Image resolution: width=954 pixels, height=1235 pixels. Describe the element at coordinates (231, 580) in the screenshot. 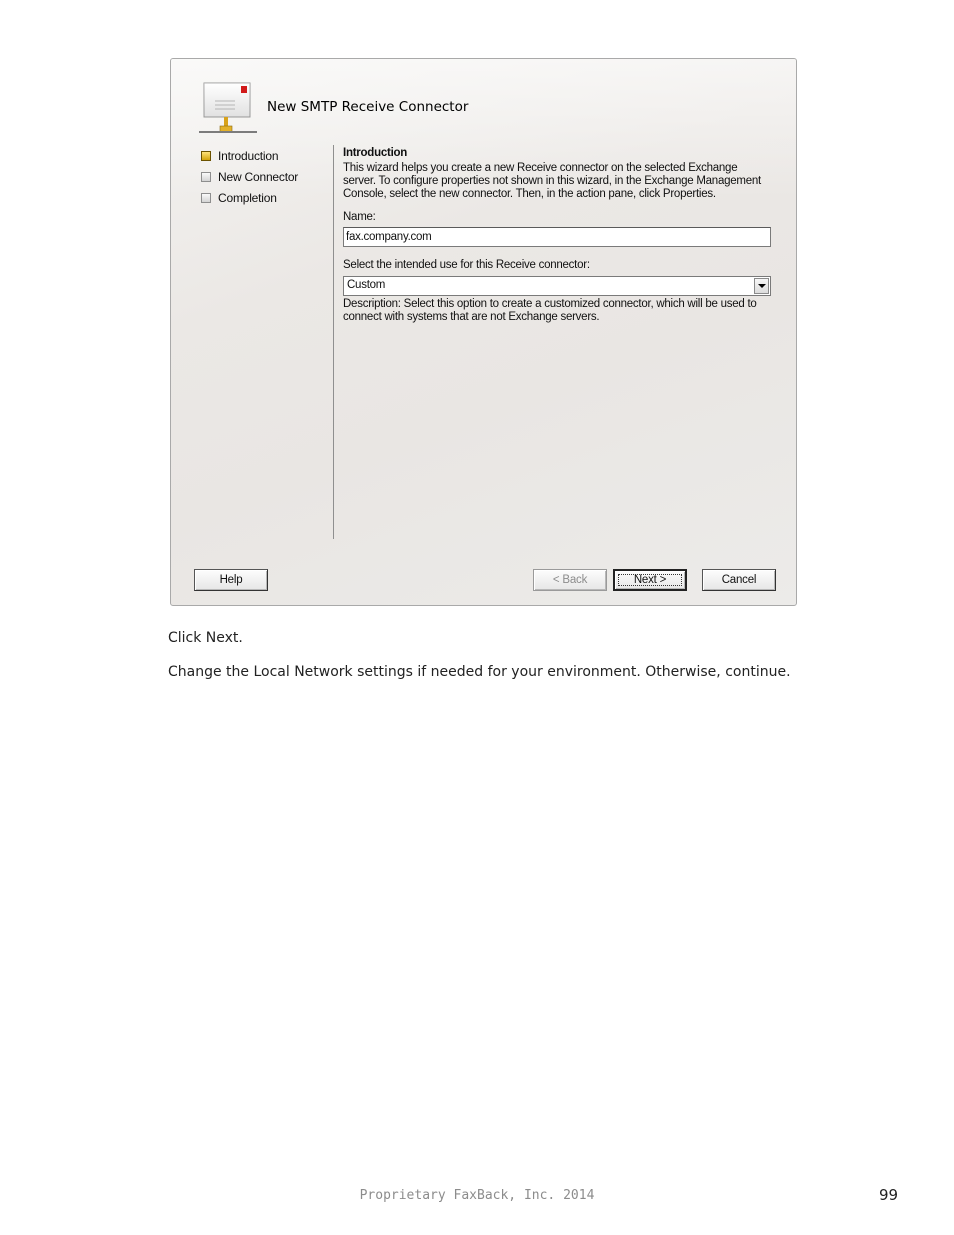

I see `help-button: Help` at that location.